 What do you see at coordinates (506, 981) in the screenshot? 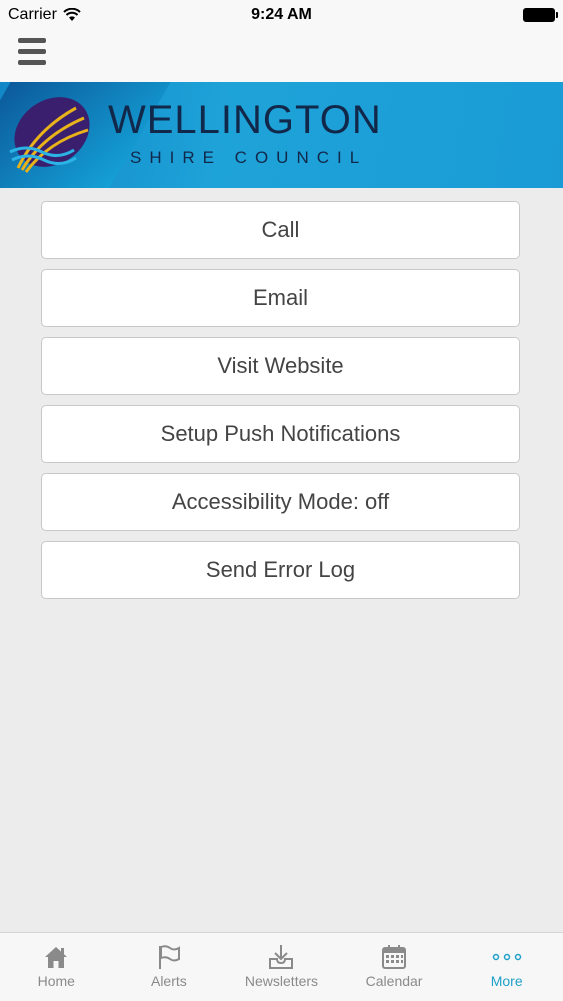
I see `tab-label: More` at bounding box center [506, 981].